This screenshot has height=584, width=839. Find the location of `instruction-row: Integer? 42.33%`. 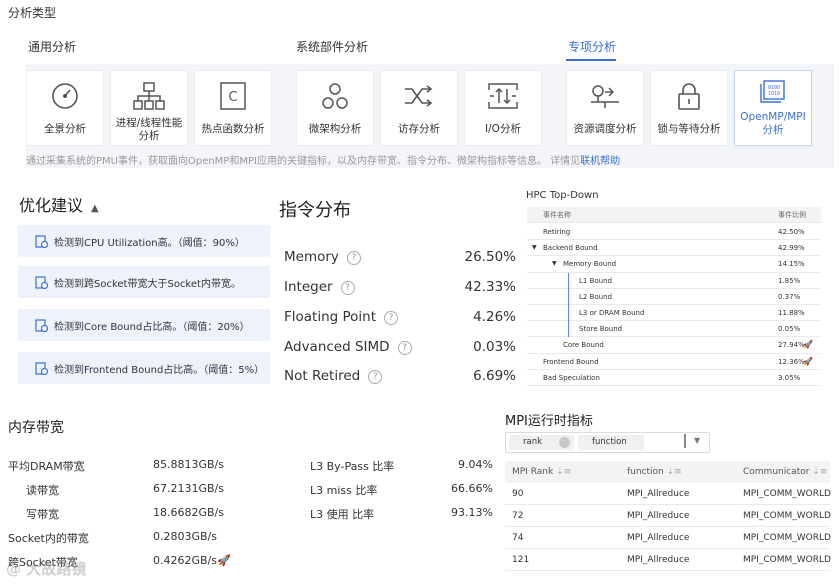

instruction-row: Integer? 42.33% is located at coordinates (400, 287).